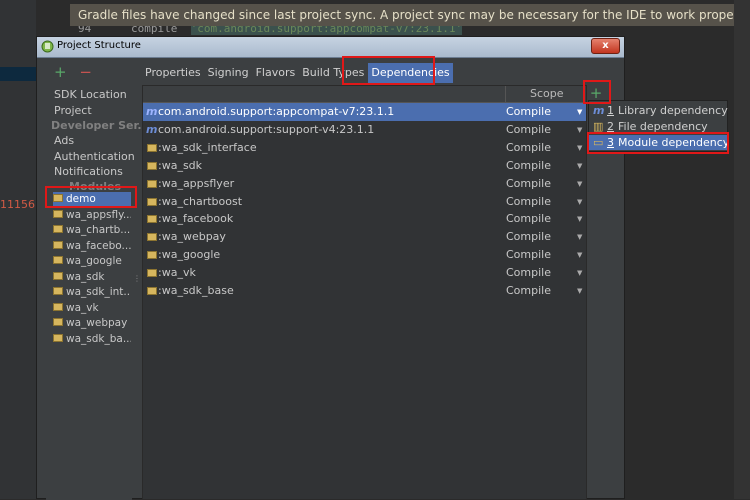 Image resolution: width=750 pixels, height=500 pixels. I want to click on sidebar-item-notifications: Notifications, so click(88, 171).